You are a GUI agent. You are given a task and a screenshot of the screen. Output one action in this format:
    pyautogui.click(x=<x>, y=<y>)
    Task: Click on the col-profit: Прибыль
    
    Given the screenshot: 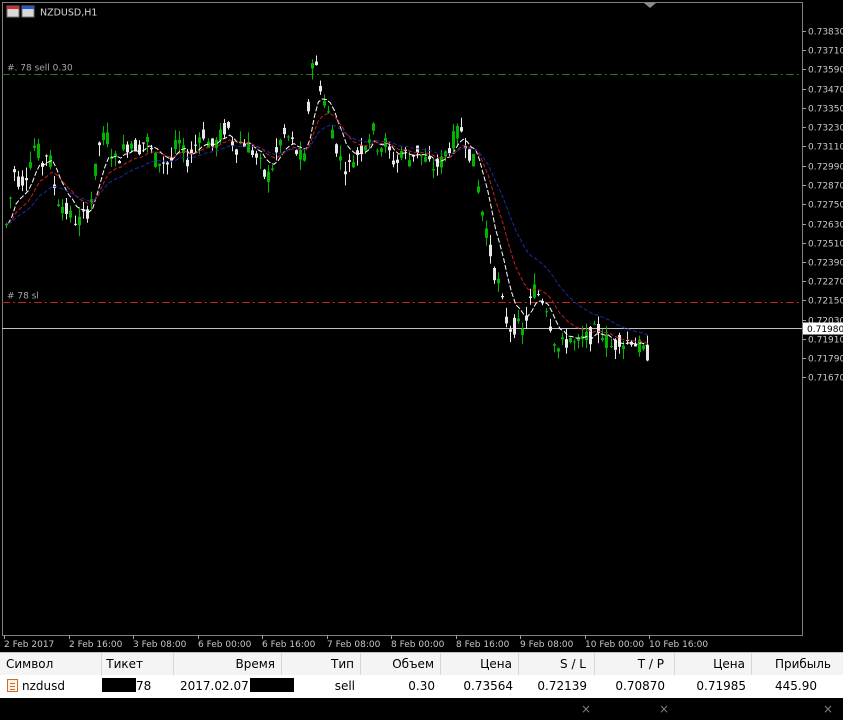 What is the action you would take?
    pyautogui.click(x=797, y=664)
    